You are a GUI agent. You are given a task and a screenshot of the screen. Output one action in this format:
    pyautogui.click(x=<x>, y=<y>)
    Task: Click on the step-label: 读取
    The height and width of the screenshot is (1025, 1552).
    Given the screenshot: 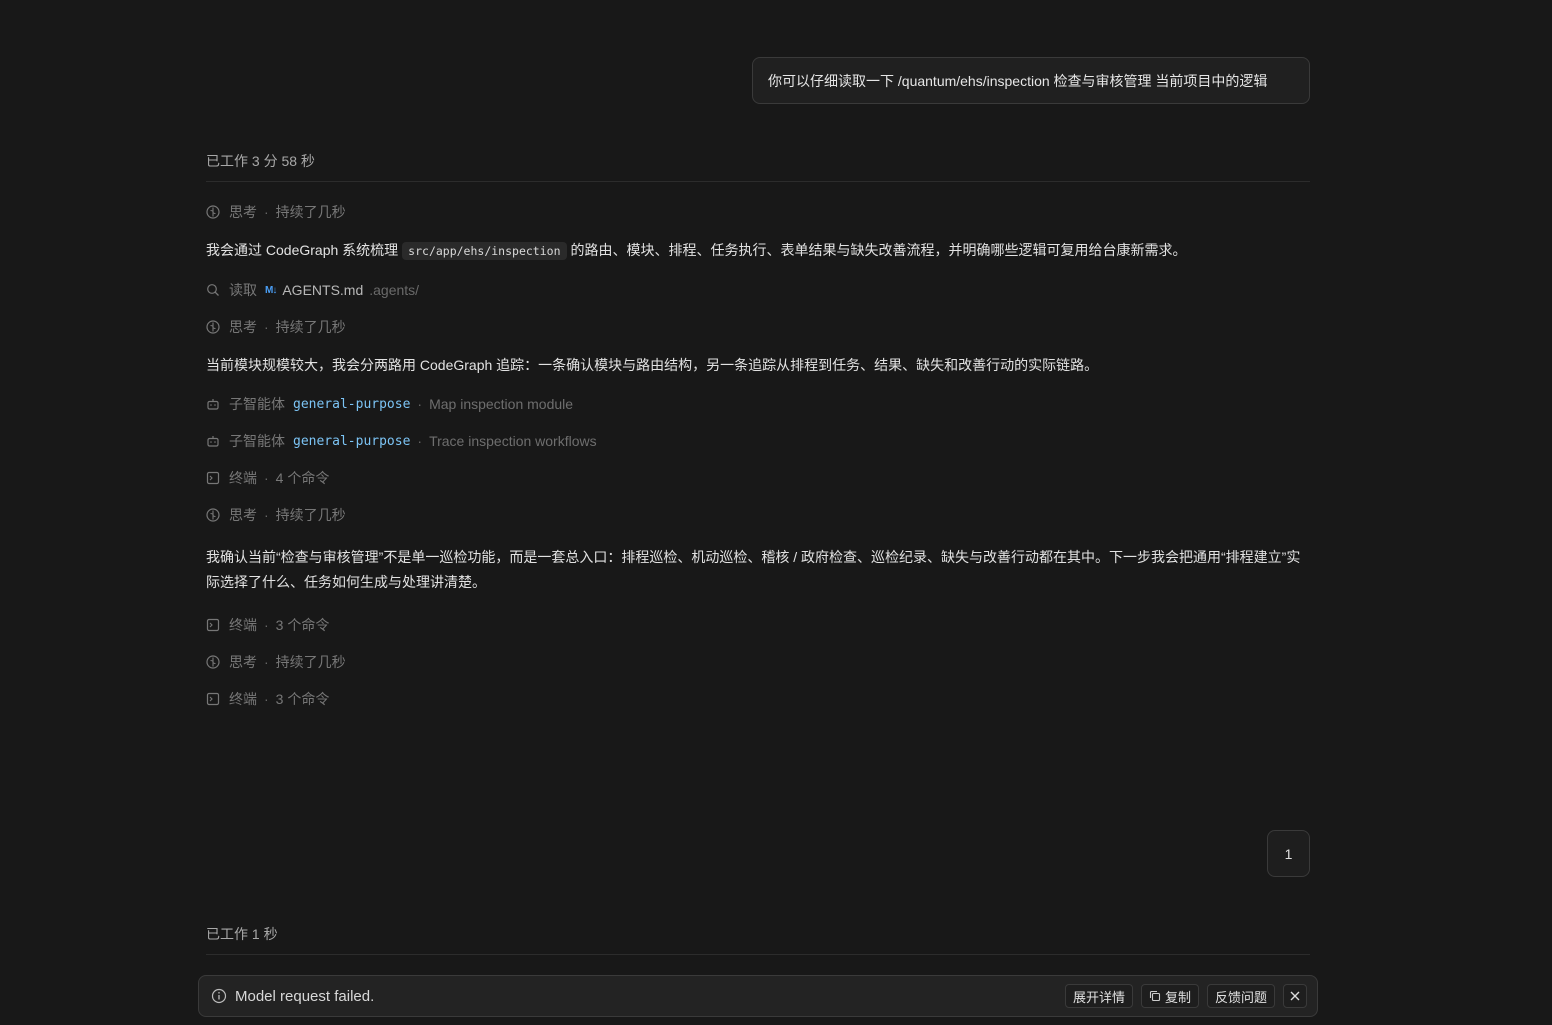 What is the action you would take?
    pyautogui.click(x=243, y=290)
    